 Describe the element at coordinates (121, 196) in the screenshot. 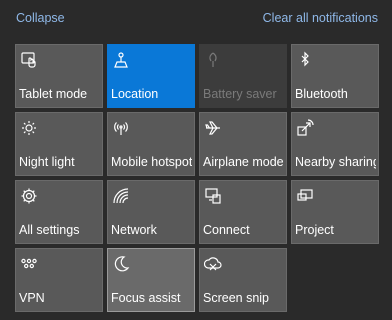

I see `network-icon` at that location.